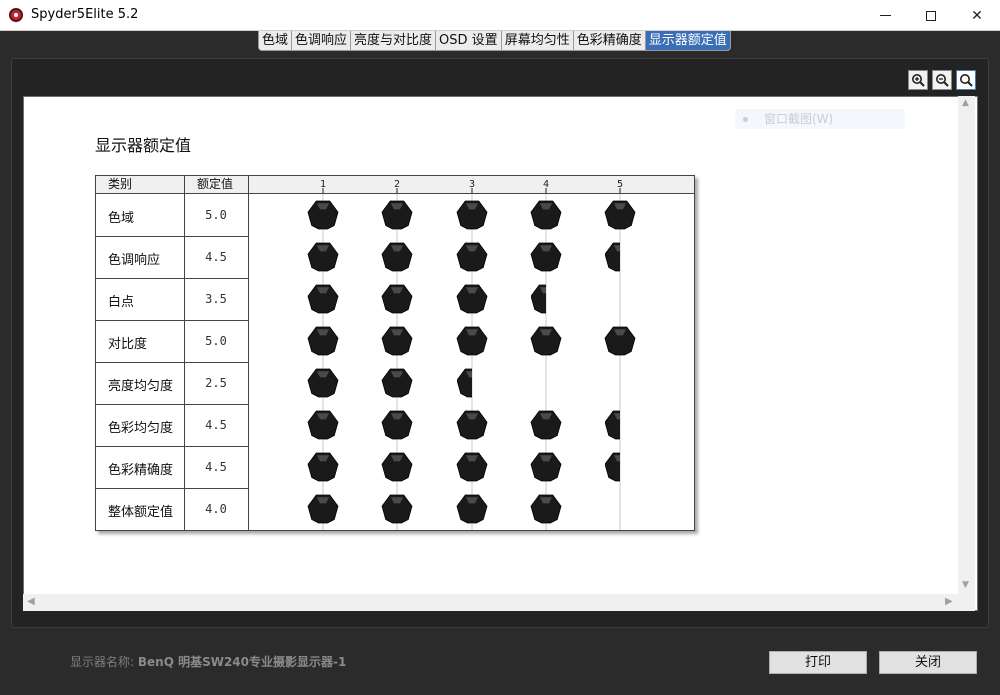  I want to click on spyder-app-icon, so click(16, 15).